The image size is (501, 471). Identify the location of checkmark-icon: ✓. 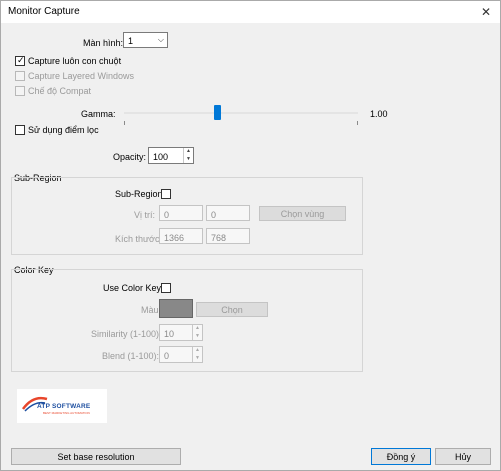
(21, 60).